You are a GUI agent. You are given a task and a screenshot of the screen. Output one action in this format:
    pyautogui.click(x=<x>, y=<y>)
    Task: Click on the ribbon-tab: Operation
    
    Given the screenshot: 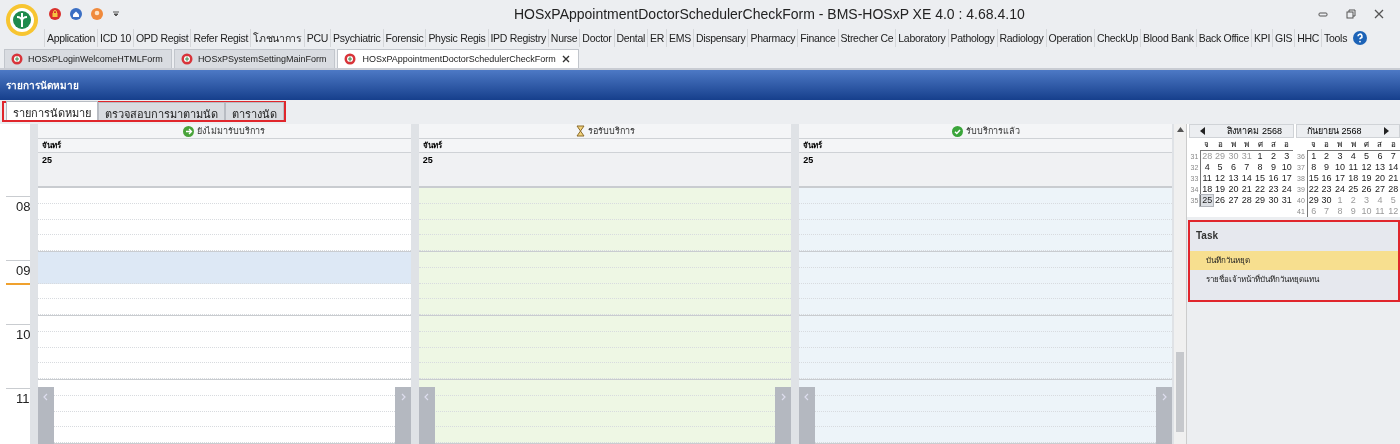 What is the action you would take?
    pyautogui.click(x=1069, y=38)
    